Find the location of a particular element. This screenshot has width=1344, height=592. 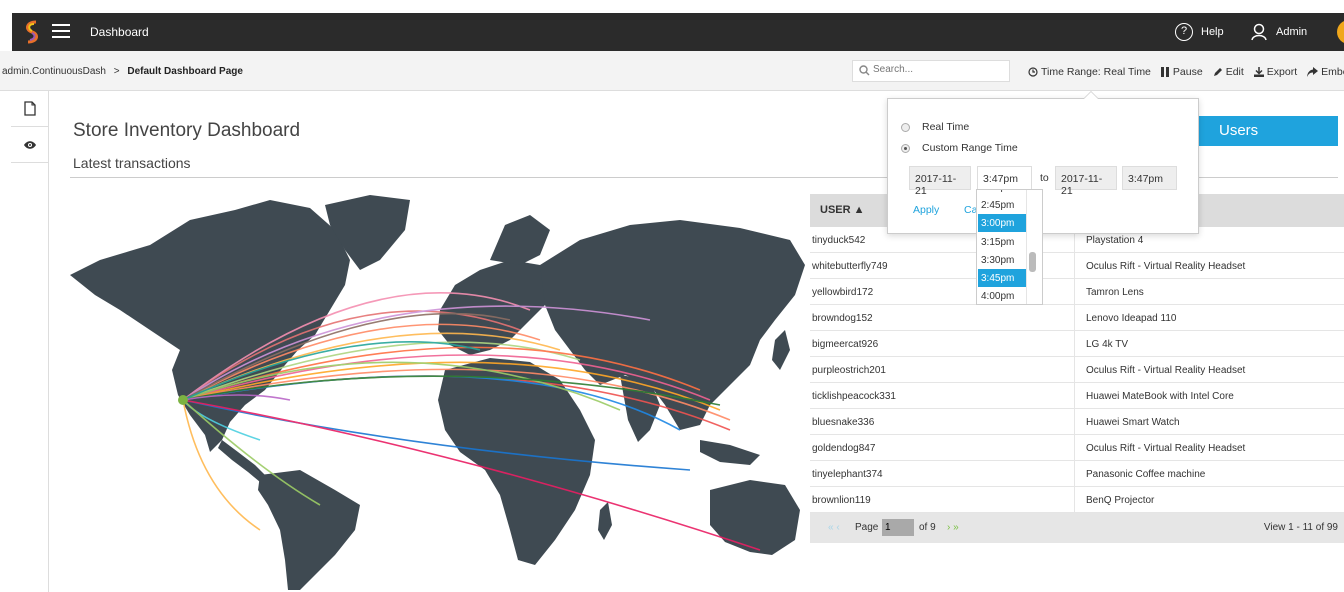

embed-button: Embe is located at coordinates (1325, 72).